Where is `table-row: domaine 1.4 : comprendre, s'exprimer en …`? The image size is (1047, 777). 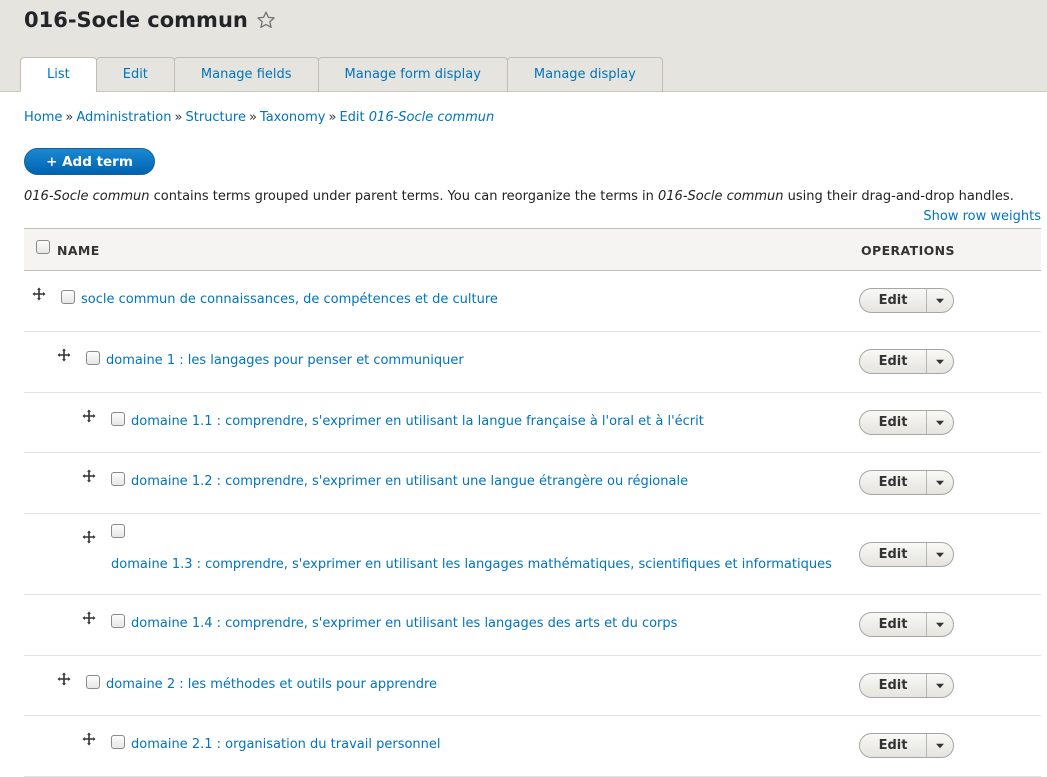
table-row: domaine 1.4 : comprendre, s'exprimer en … is located at coordinates (532, 625).